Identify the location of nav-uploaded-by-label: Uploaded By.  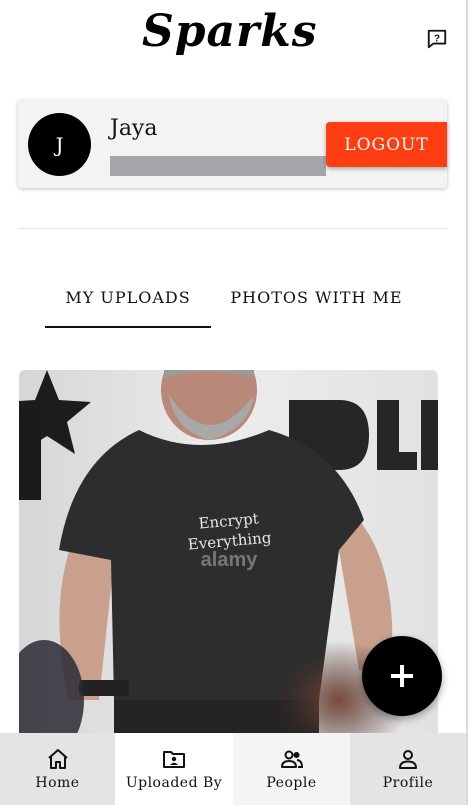
(174, 783).